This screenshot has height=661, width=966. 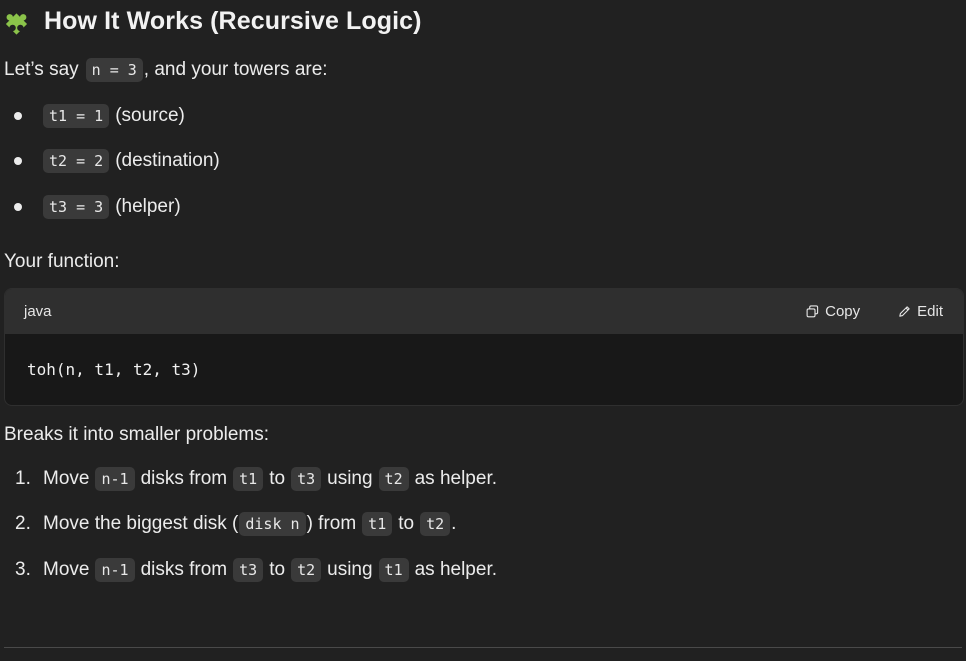 I want to click on code-header: java Copy Edit, so click(x=484, y=311).